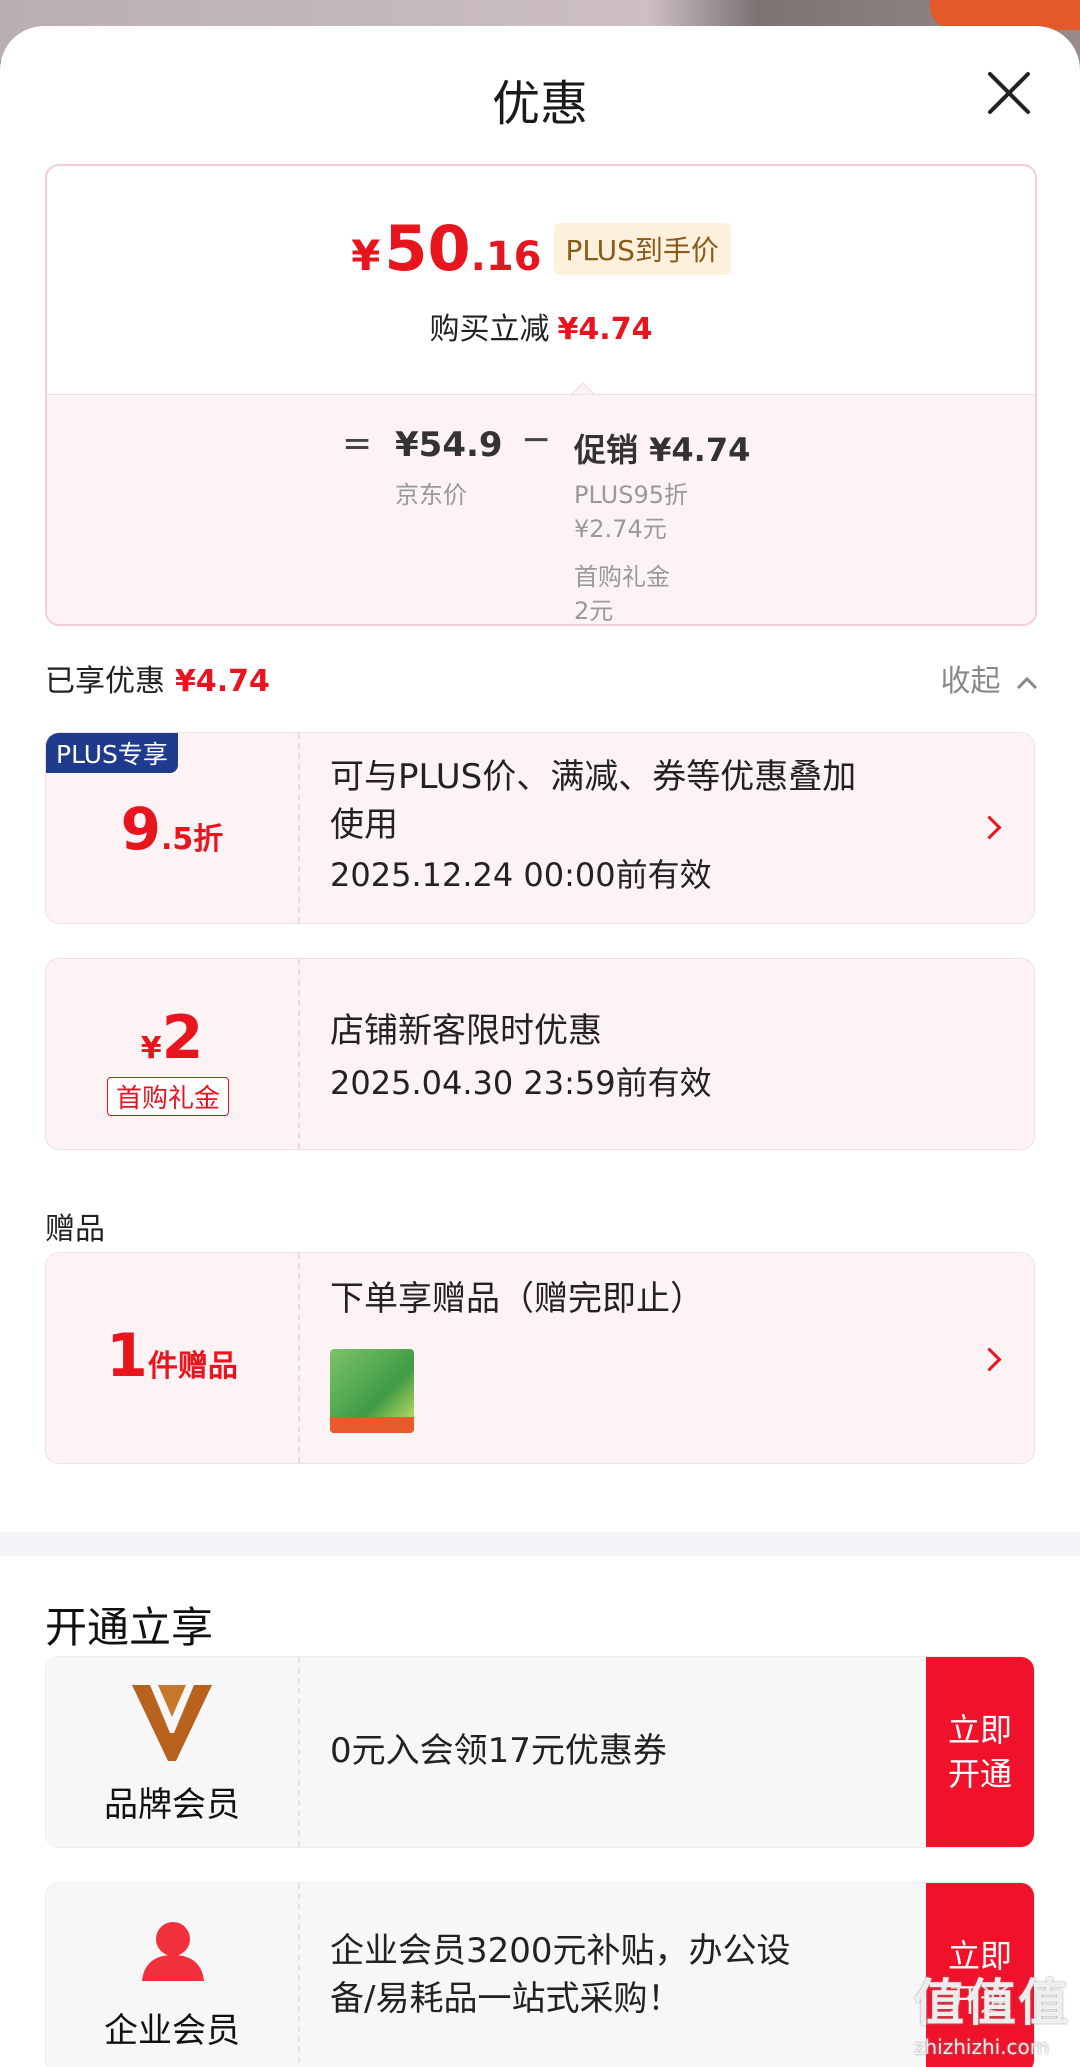 This screenshot has height=2067, width=1080. What do you see at coordinates (372, 1391) in the screenshot?
I see `gift-thumbnail` at bounding box center [372, 1391].